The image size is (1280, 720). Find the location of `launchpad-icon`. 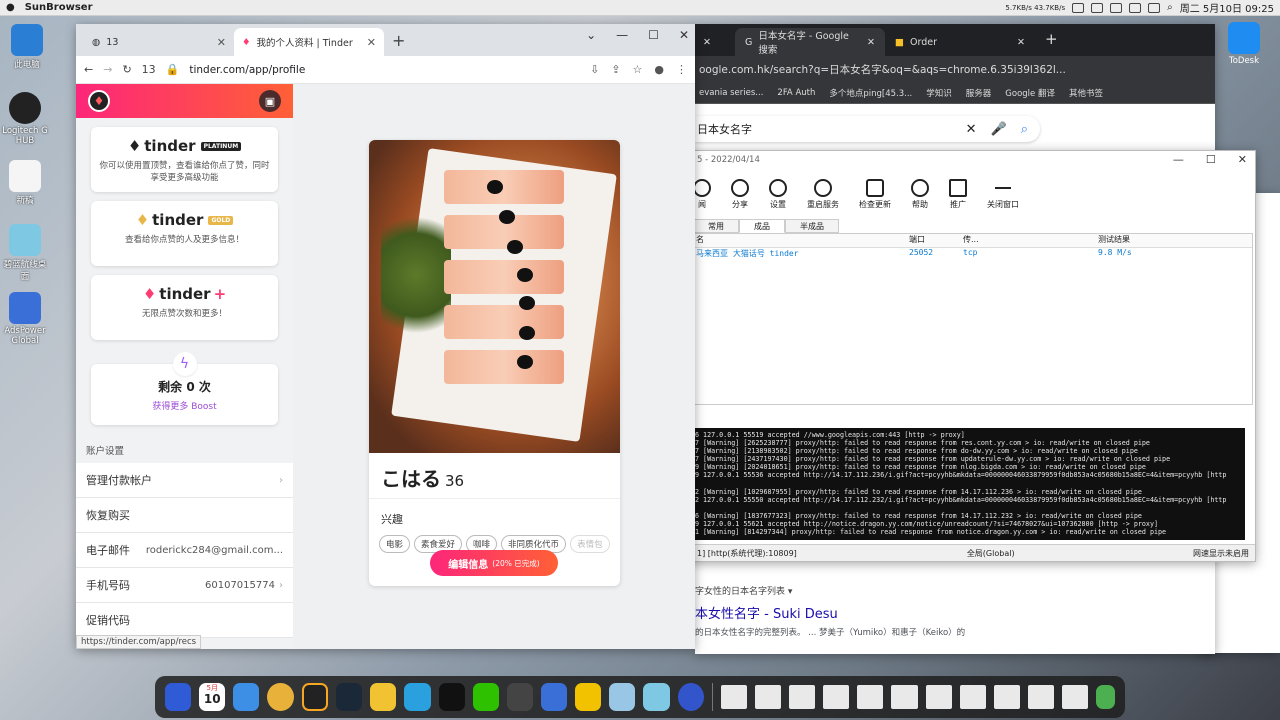

launchpad-icon is located at coordinates (178, 697).